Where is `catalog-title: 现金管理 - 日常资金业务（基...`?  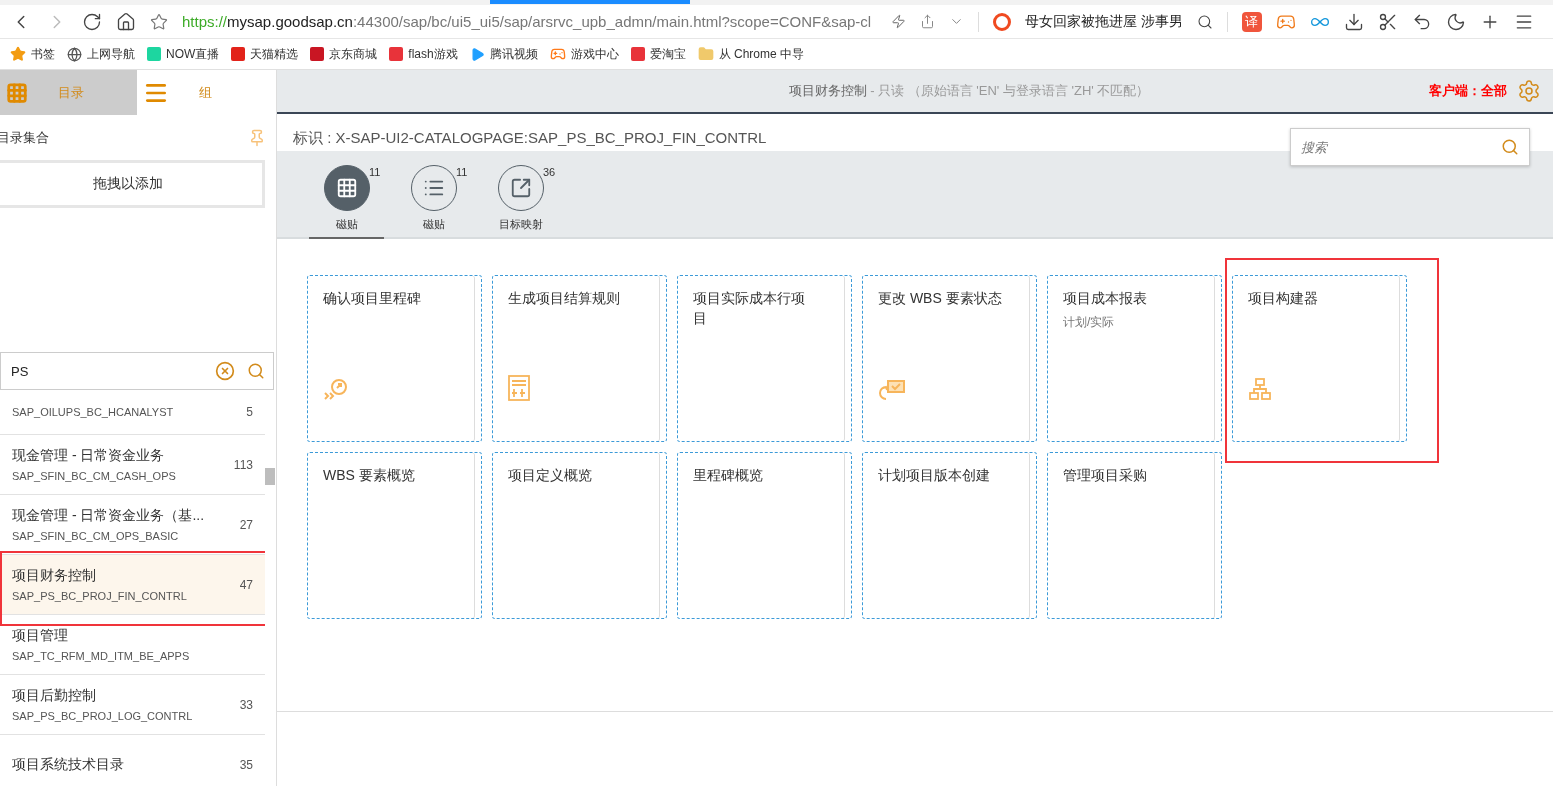 catalog-title: 现金管理 - 日常资金业务（基... is located at coordinates (109, 516).